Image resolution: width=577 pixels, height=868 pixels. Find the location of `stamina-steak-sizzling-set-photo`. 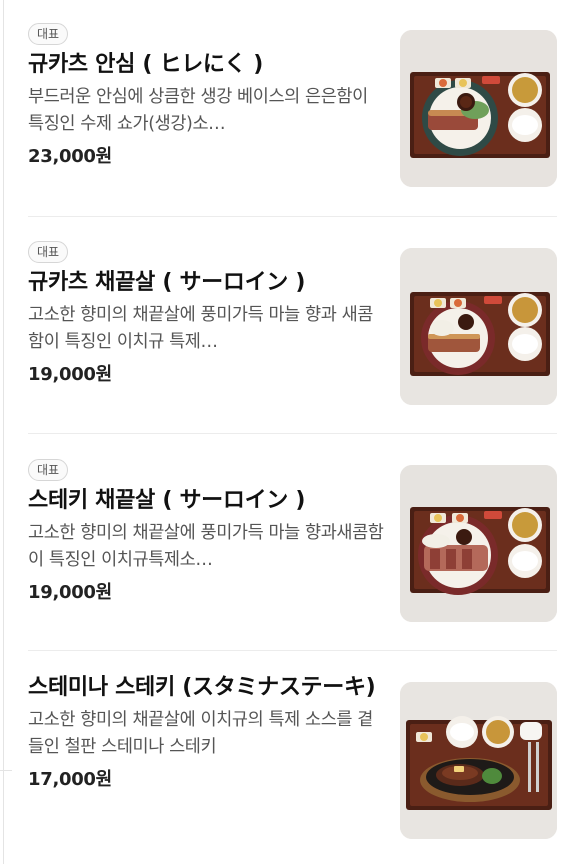

stamina-steak-sizzling-set-photo is located at coordinates (478, 760).